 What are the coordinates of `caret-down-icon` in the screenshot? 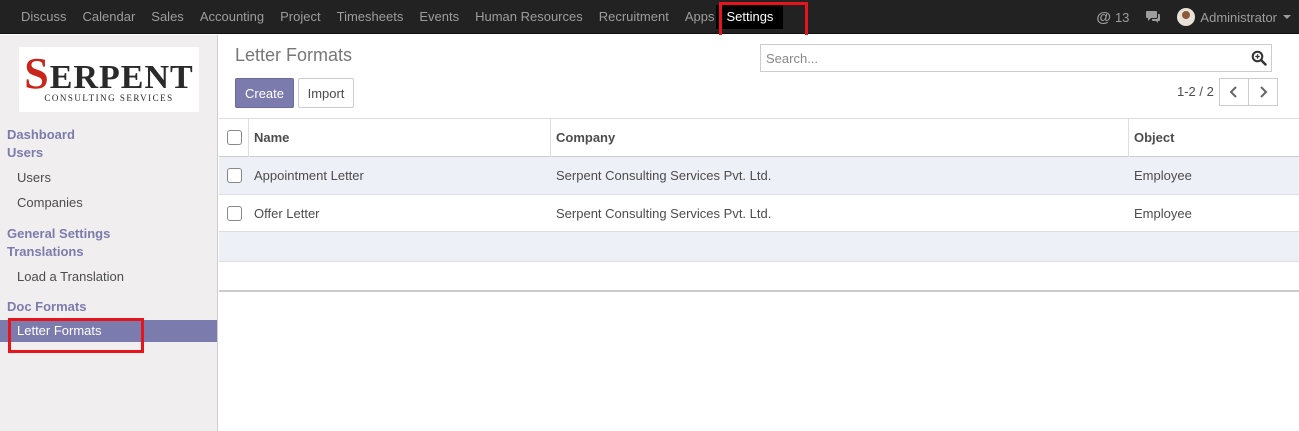 It's located at (1287, 17).